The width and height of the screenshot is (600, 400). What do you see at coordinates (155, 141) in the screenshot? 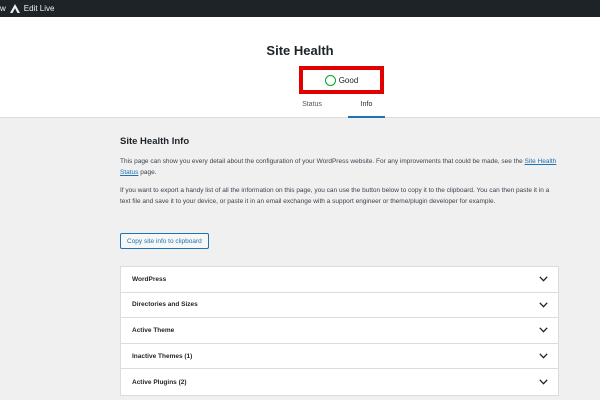
I see `section-heading: Site Health Info` at bounding box center [155, 141].